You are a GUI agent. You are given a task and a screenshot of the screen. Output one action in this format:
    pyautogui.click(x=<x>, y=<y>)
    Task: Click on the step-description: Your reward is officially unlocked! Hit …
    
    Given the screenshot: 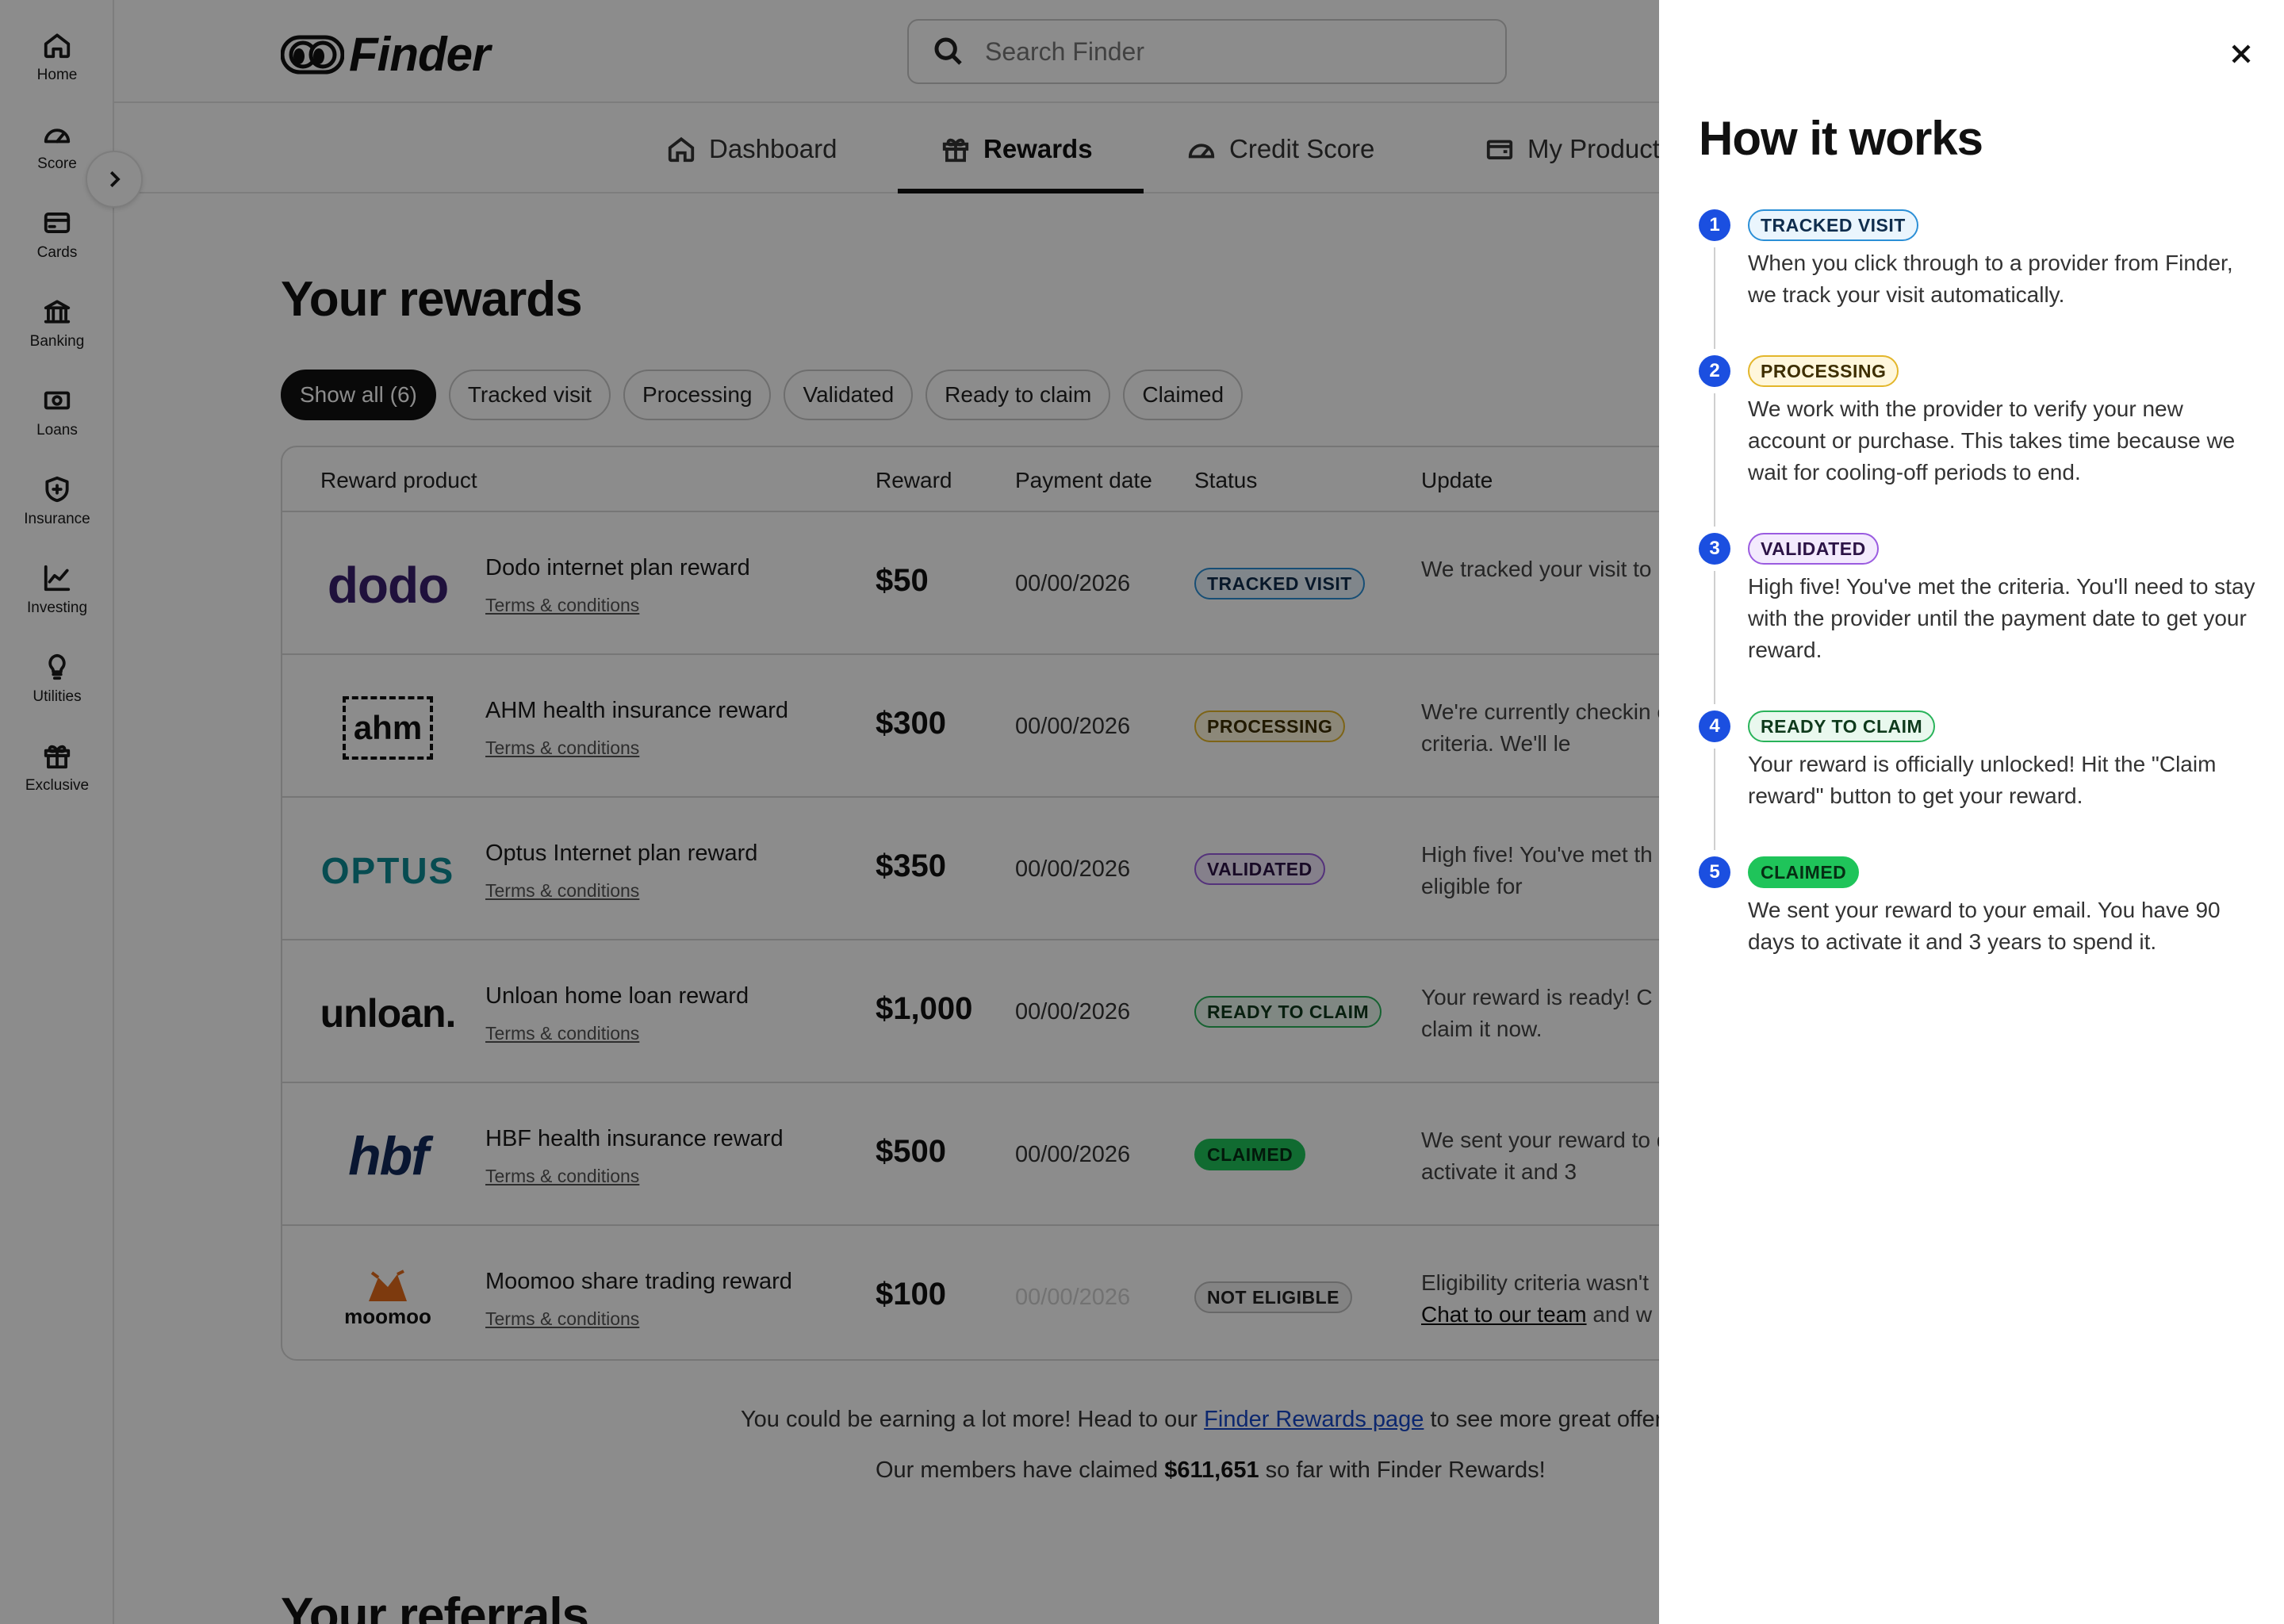 What is the action you would take?
    pyautogui.click(x=1982, y=780)
    